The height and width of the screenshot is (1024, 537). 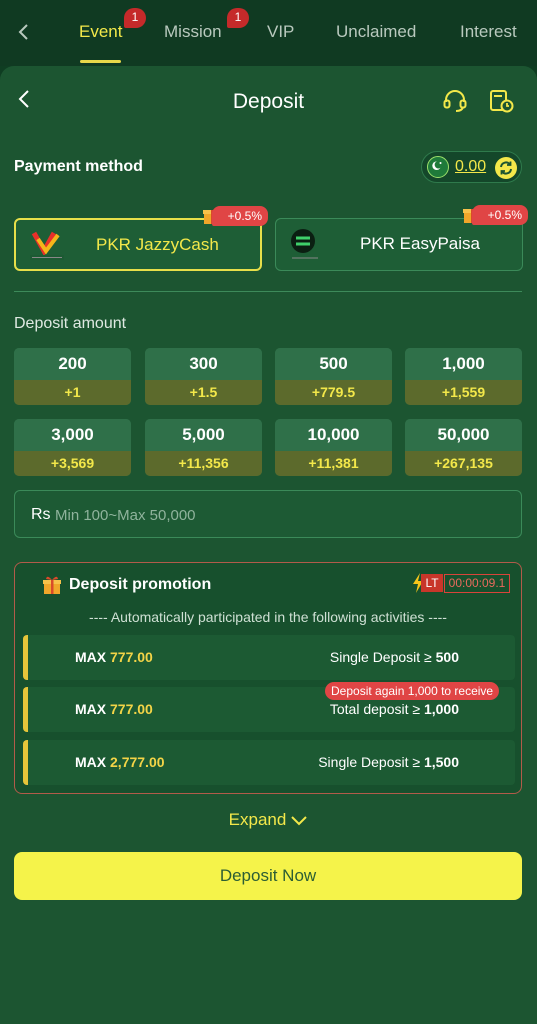 What do you see at coordinates (333, 435) in the screenshot?
I see `amount-value: 10,000` at bounding box center [333, 435].